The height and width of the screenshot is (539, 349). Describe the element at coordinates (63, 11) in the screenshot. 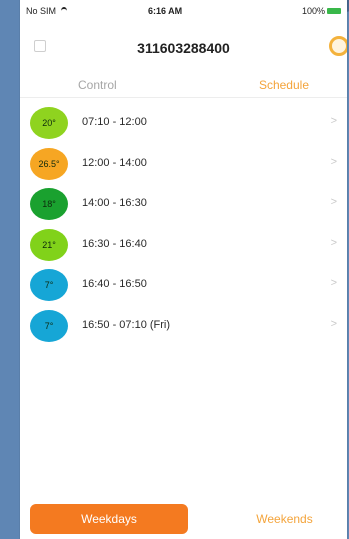

I see `wifi-icon` at that location.